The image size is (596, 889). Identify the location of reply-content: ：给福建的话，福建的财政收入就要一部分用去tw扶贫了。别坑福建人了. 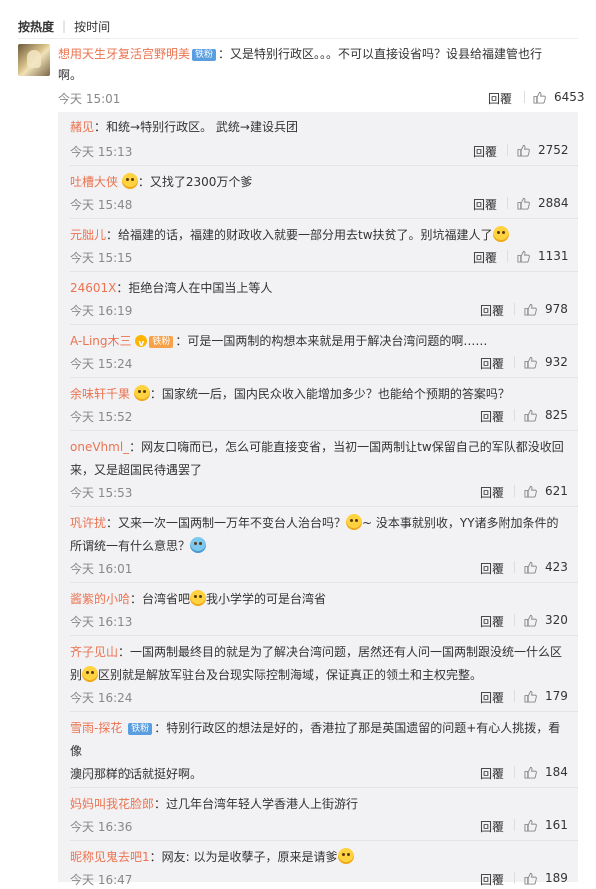
(299, 235).